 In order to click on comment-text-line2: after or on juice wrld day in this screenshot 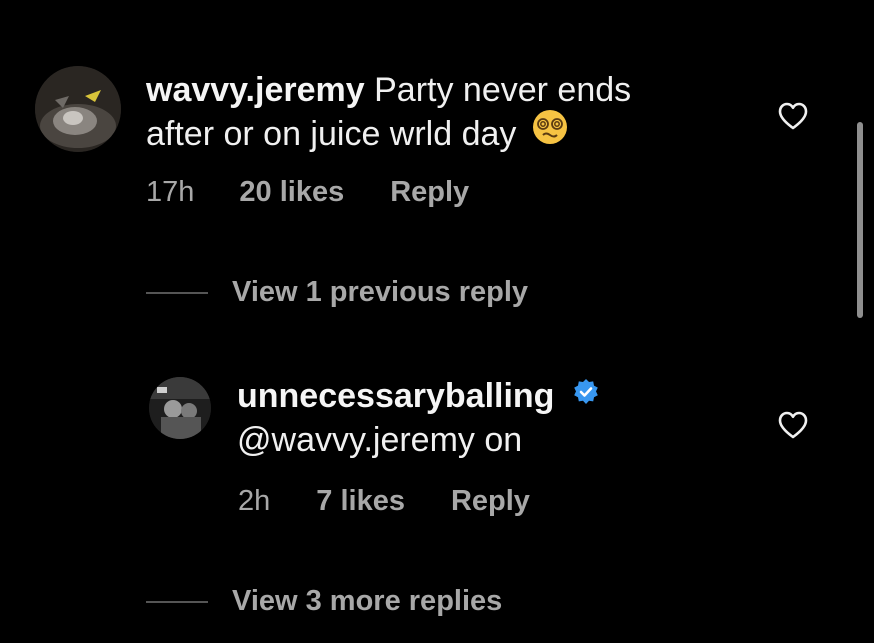, I will do `click(331, 134)`.